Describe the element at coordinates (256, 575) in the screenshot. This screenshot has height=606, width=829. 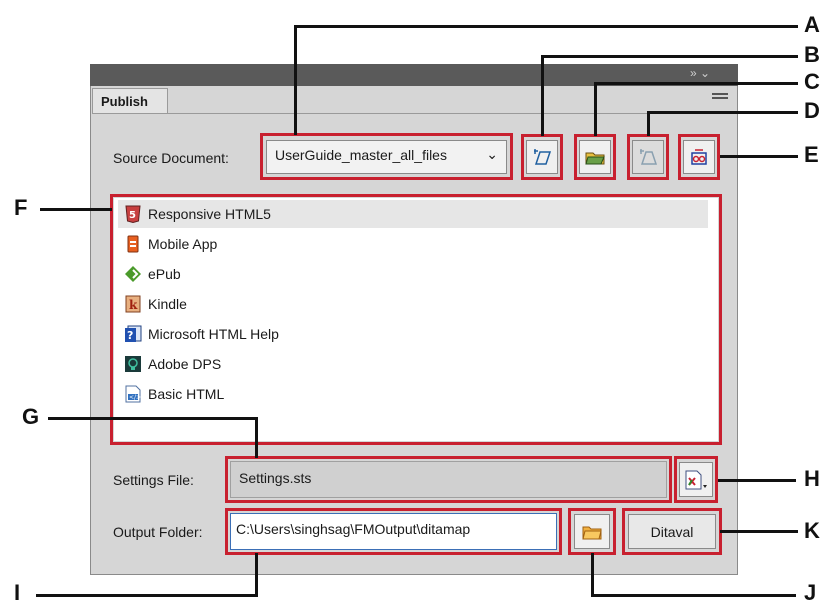
I see `leader-i-vertical` at that location.